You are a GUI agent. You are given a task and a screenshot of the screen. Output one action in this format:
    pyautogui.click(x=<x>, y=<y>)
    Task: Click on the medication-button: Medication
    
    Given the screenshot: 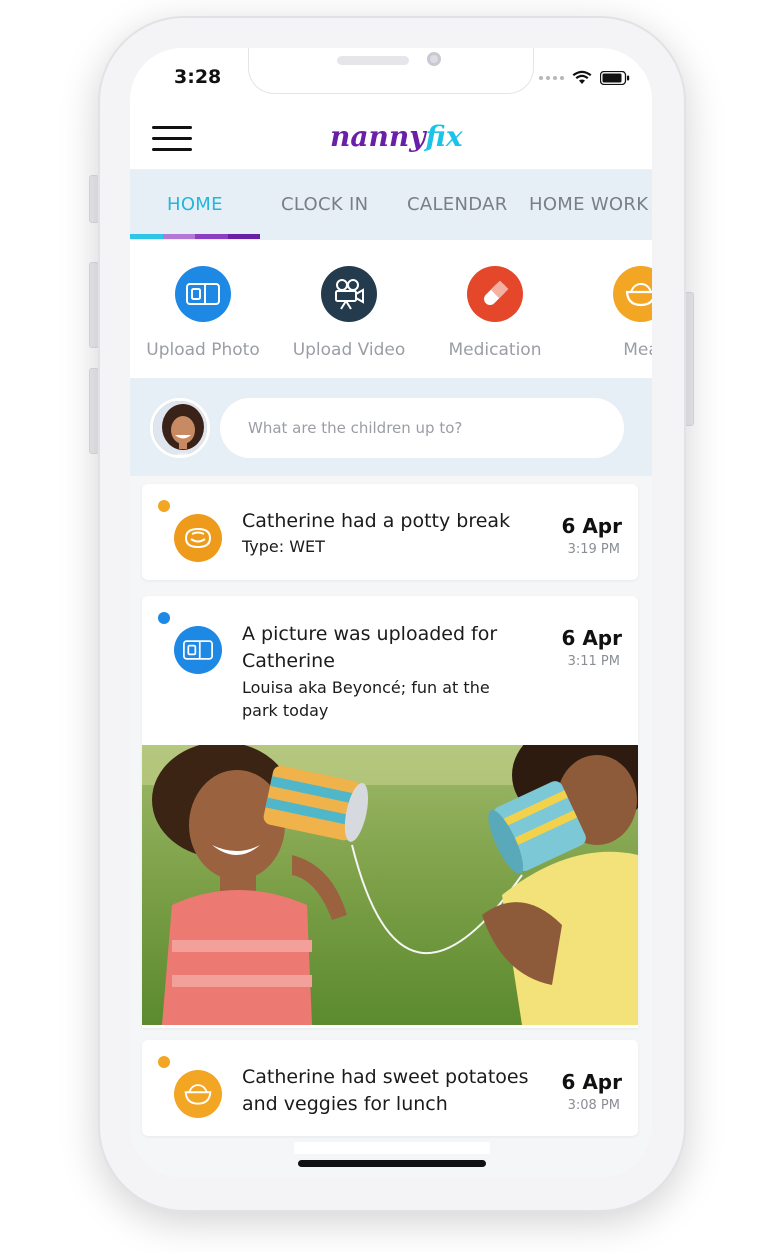 What is the action you would take?
    pyautogui.click(x=495, y=313)
    